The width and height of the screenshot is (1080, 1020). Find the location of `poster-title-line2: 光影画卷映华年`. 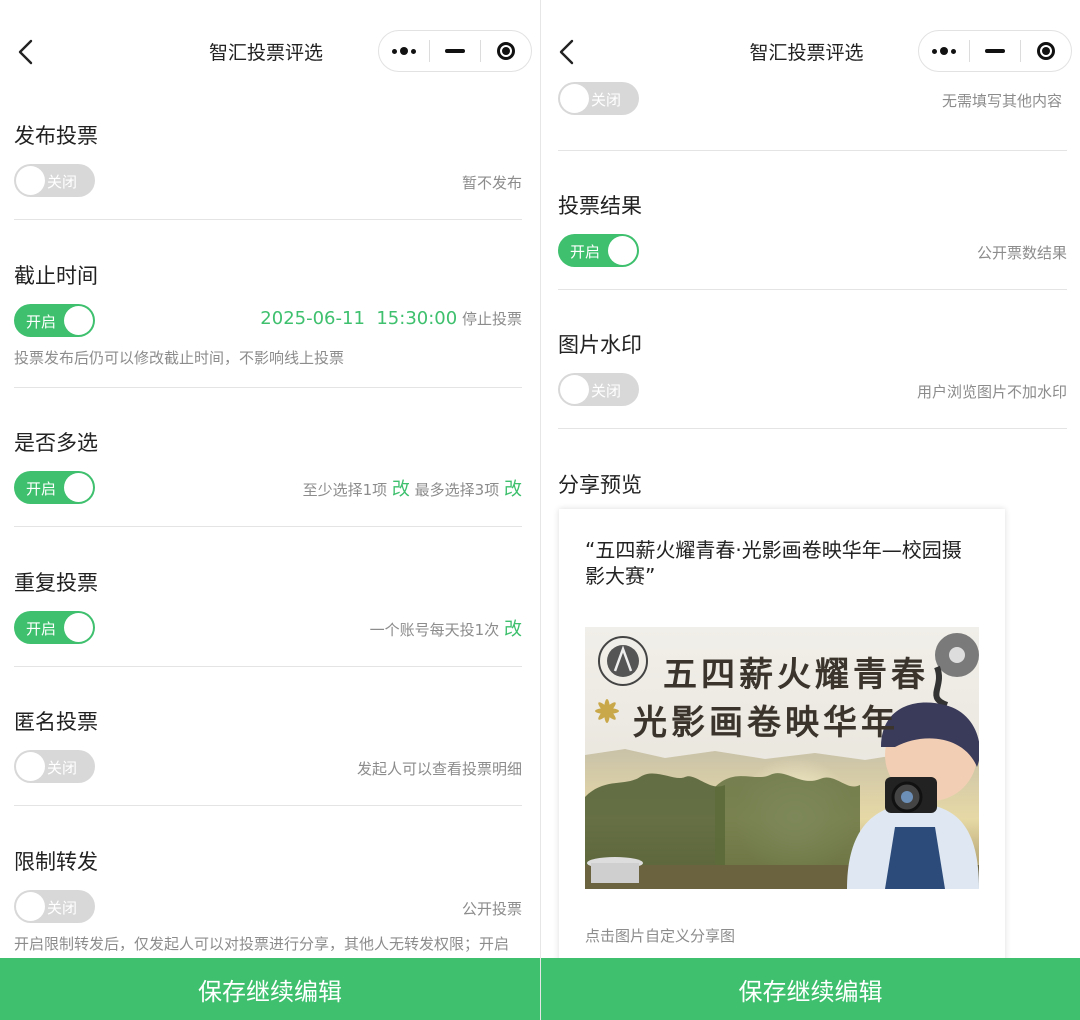

poster-title-line2: 光影画卷映华年 is located at coordinates (766, 723).